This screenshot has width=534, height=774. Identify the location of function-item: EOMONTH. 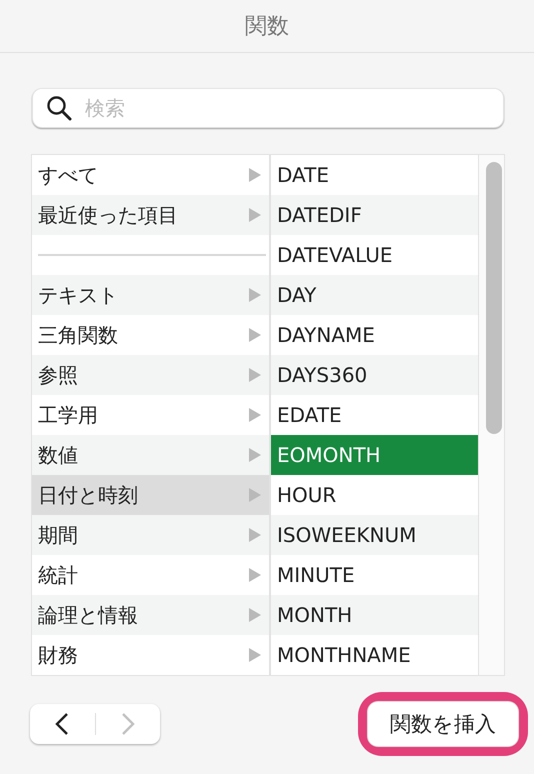
(374, 455).